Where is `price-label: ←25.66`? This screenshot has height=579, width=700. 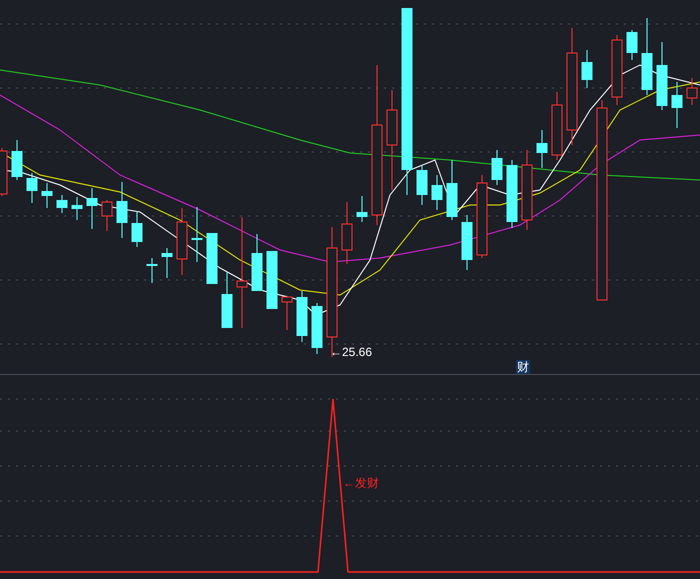
price-label: ←25.66 is located at coordinates (351, 352).